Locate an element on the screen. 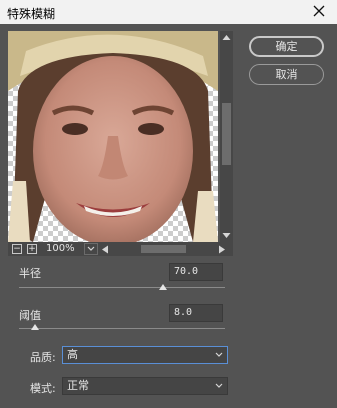 Image resolution: width=337 pixels, height=408 pixels. quality-label: 品质: is located at coordinates (43, 357).